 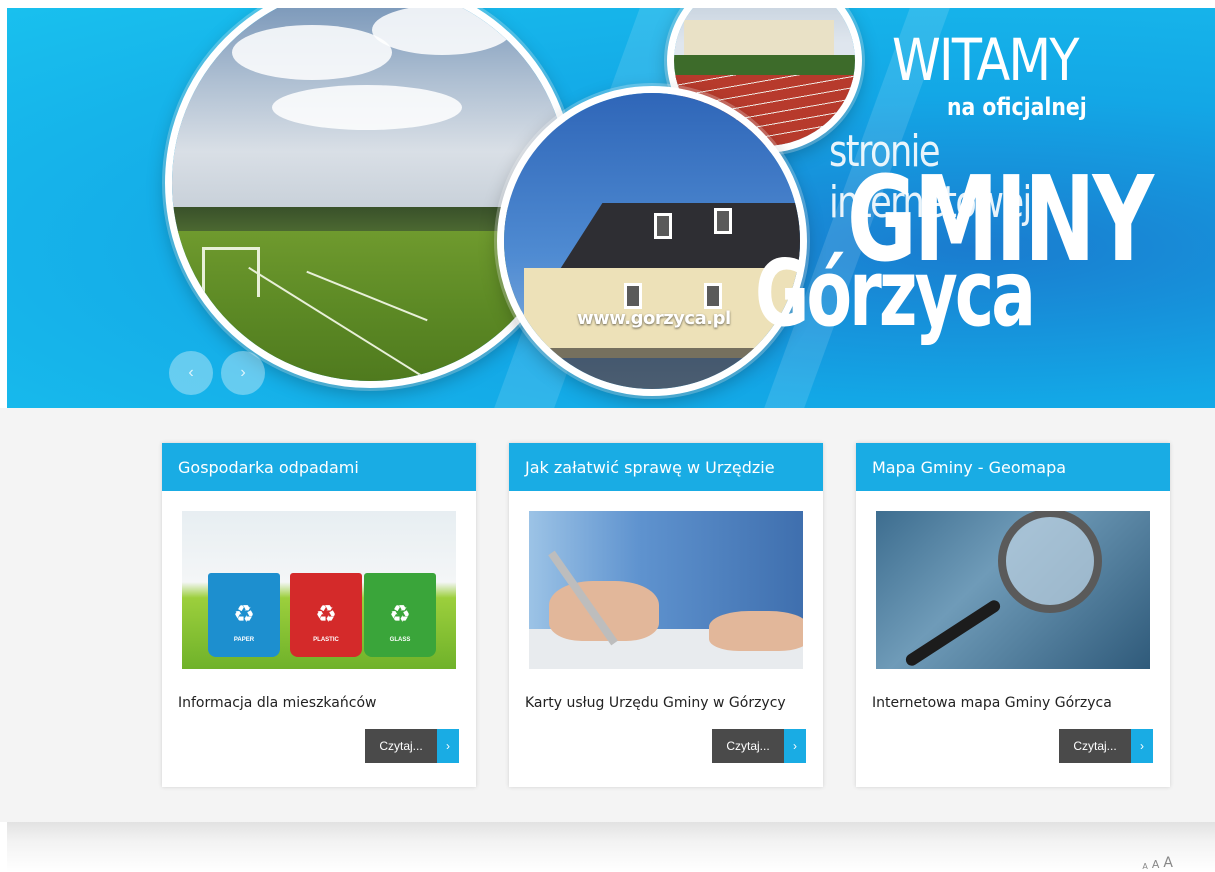 I want to click on card-description: Karty usług Urzędu Gminy w Górzycy, so click(x=655, y=703).